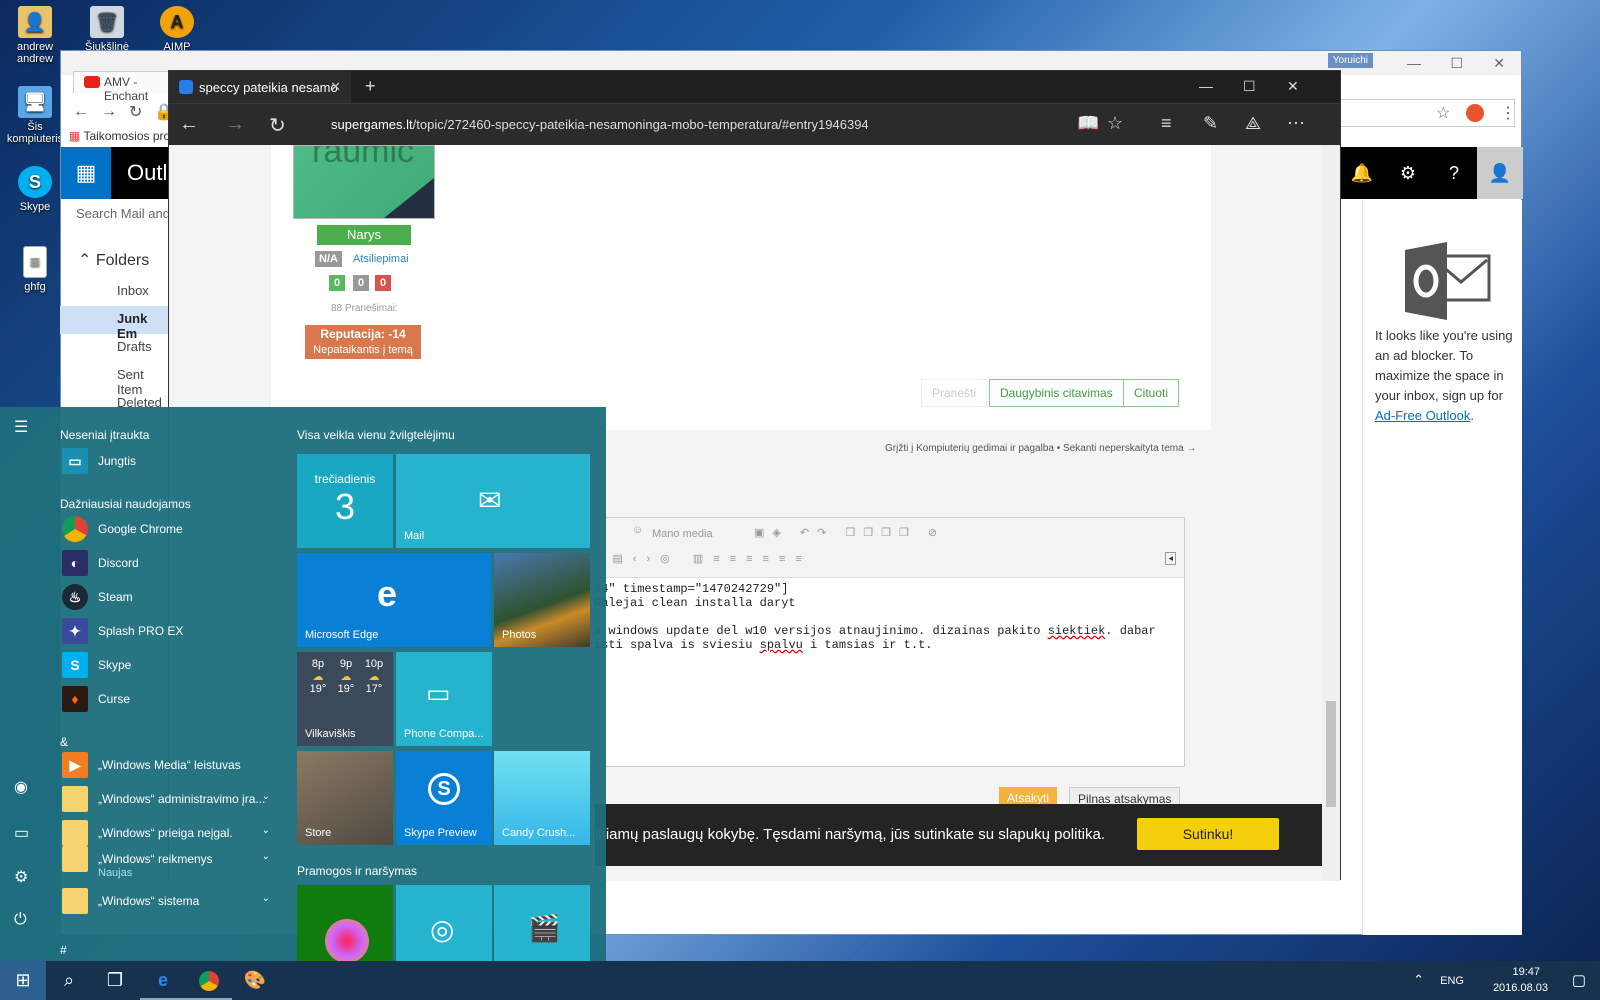  I want to click on hash-header: #, so click(63, 950).